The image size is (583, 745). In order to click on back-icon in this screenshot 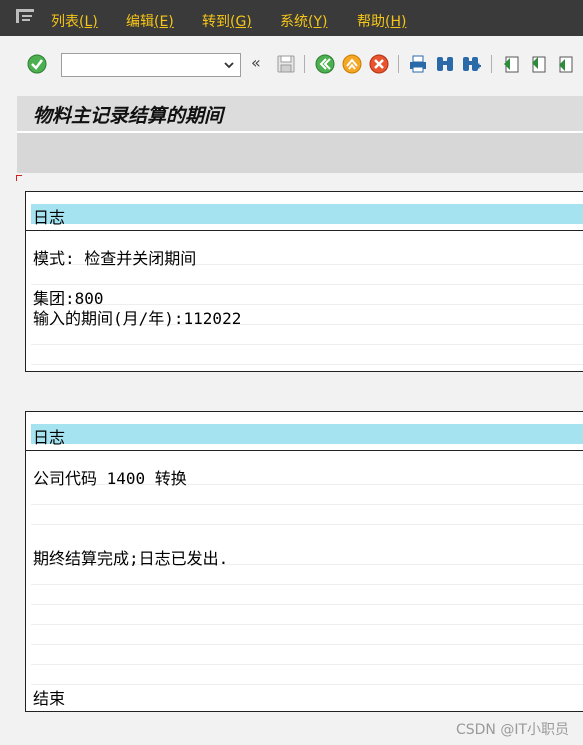, I will do `click(325, 64)`.